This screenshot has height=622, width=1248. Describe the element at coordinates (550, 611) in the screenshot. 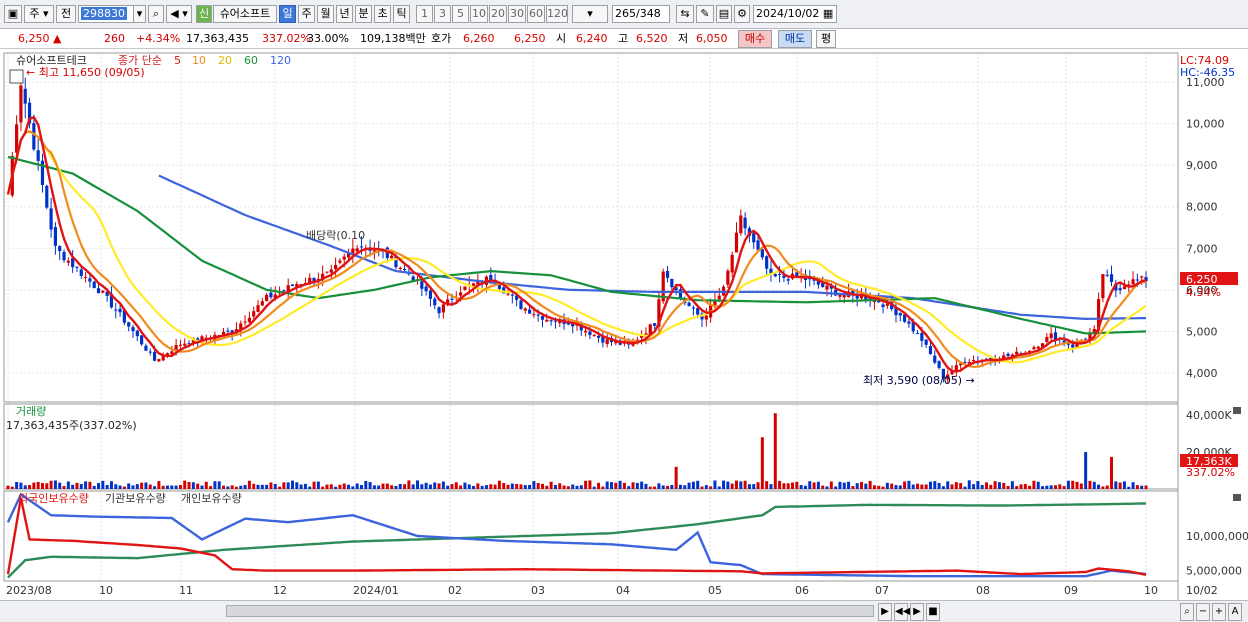

I see `scroll-thumb` at that location.